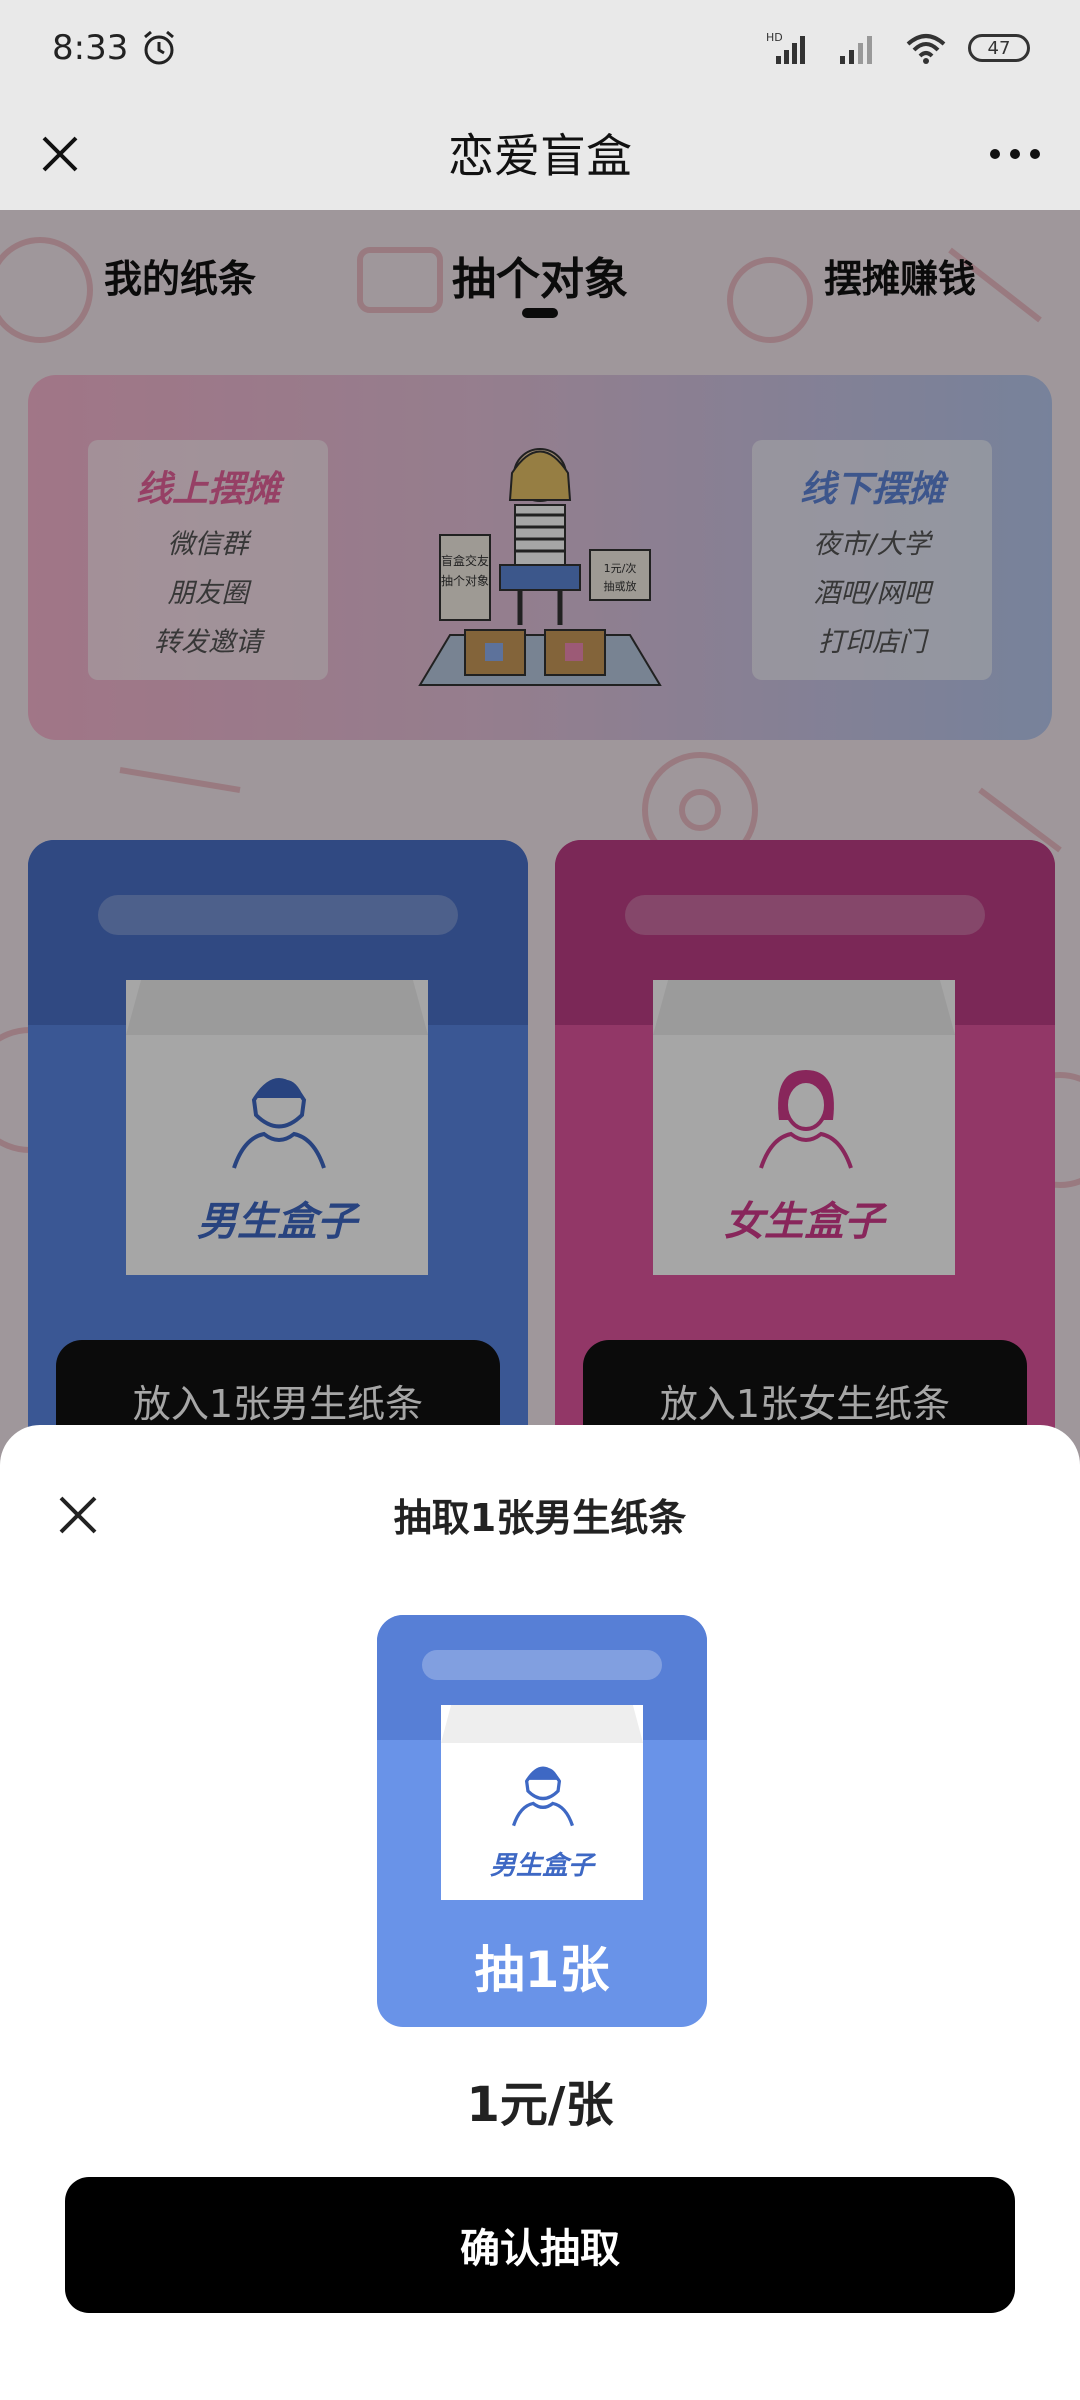 This screenshot has width=1080, height=2400. What do you see at coordinates (540, 2105) in the screenshot?
I see `price-label: 1元/张` at bounding box center [540, 2105].